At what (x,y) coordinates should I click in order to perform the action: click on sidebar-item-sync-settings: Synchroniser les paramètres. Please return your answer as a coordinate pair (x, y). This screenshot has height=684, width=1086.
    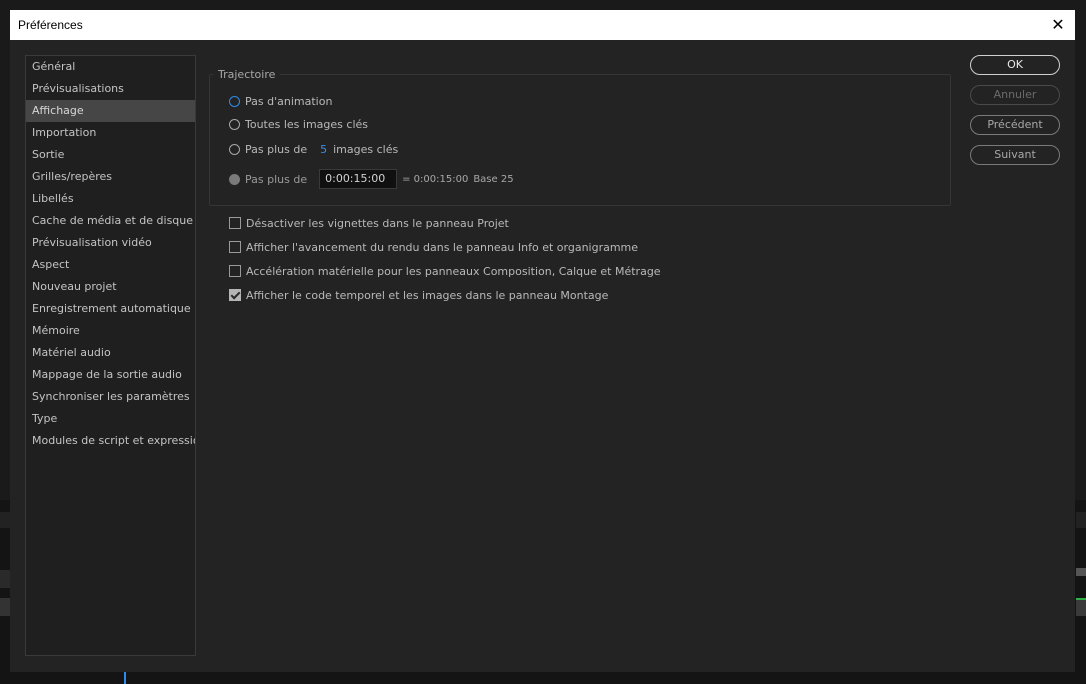
    Looking at the image, I should click on (110, 397).